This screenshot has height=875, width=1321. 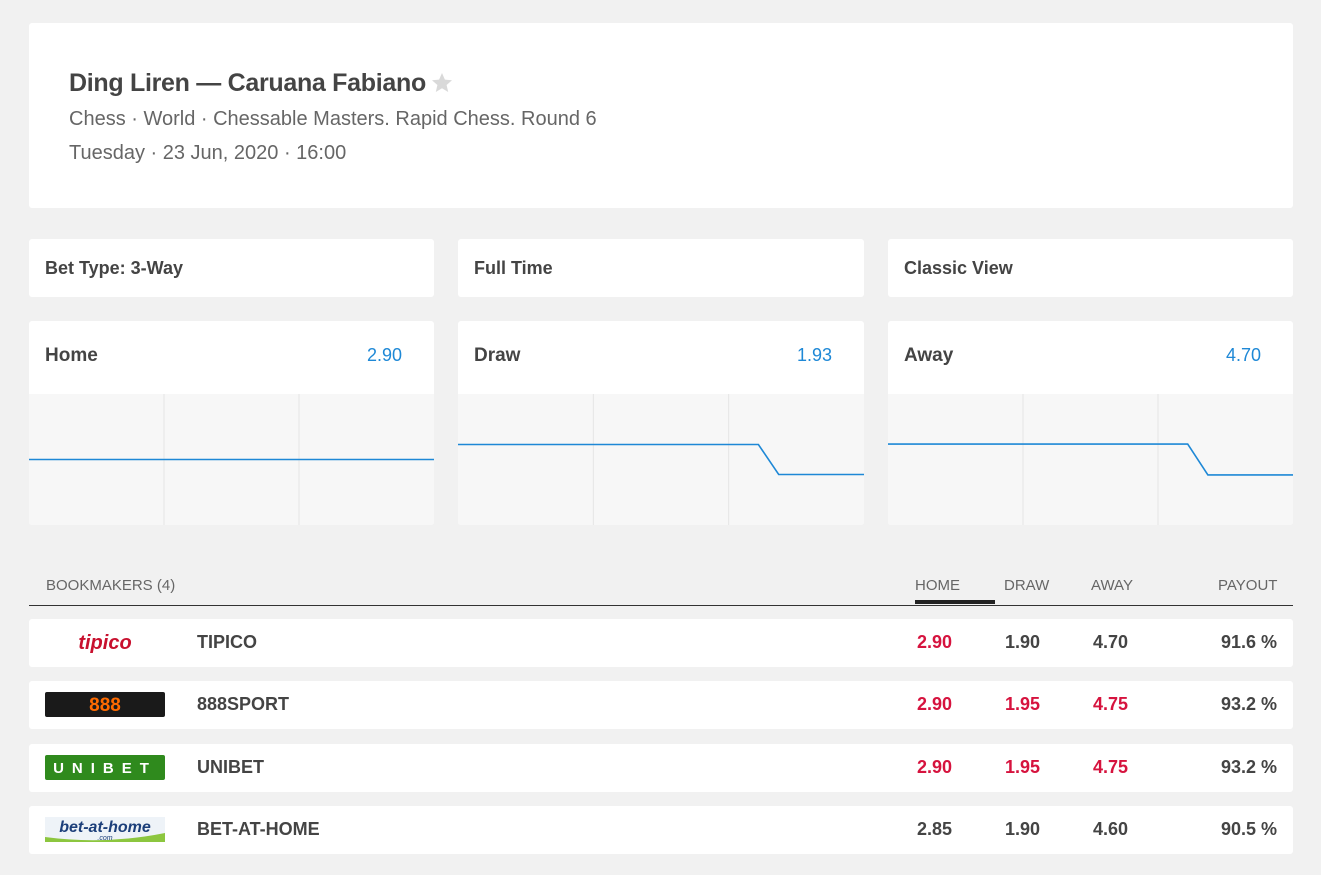 I want to click on odds-label-home: Home, so click(x=71, y=355).